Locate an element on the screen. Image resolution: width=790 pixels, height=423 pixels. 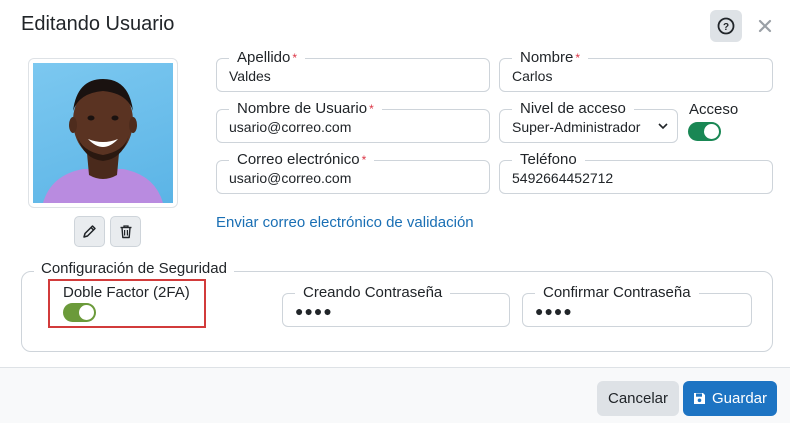
correo-label: Correo electrónico is located at coordinates (298, 159).